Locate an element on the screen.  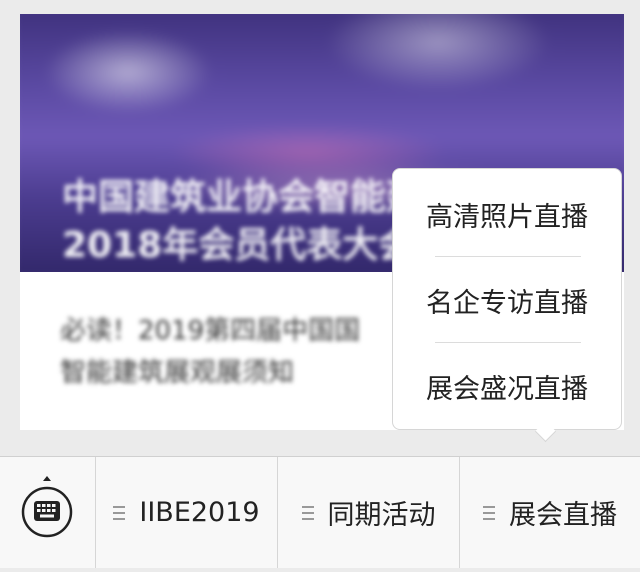
submenu-item-interview-live: 名企专访直播 is located at coordinates (507, 300).